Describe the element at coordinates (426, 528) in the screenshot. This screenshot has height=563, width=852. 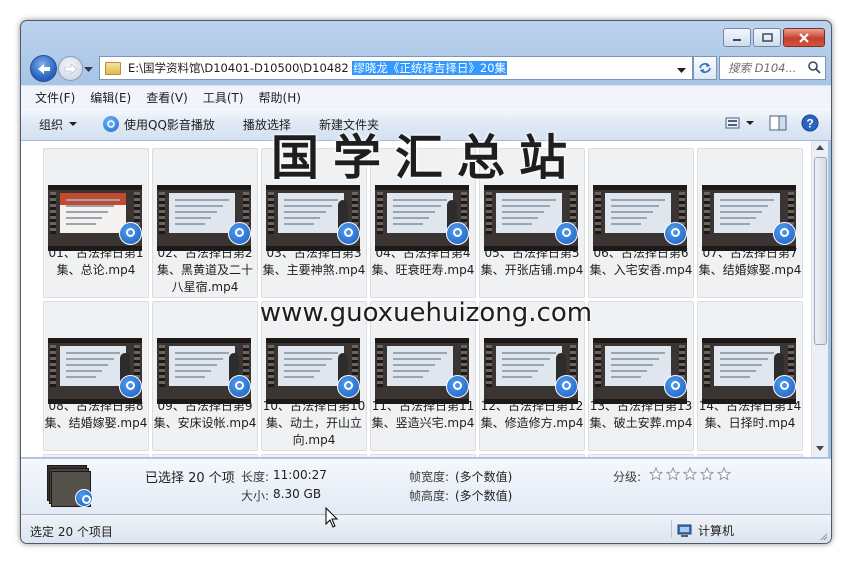
I see `status-bar: 选定 20 个项目 计算机` at that location.